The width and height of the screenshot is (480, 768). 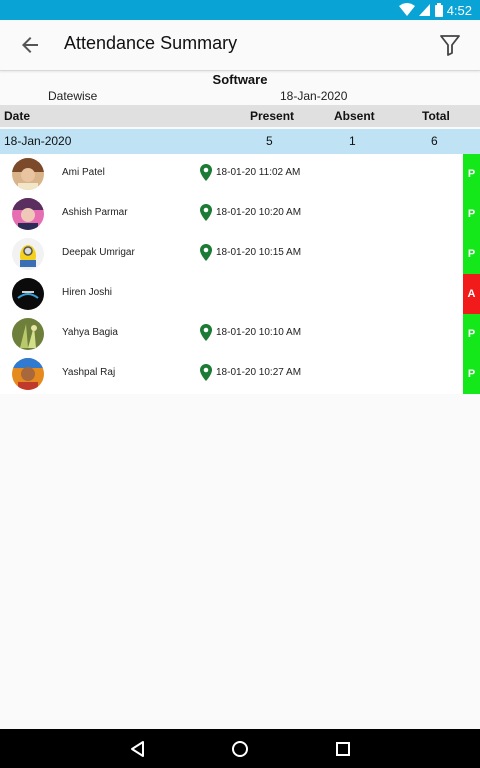 I want to click on status-icons: 4:52, so click(x=435, y=10).